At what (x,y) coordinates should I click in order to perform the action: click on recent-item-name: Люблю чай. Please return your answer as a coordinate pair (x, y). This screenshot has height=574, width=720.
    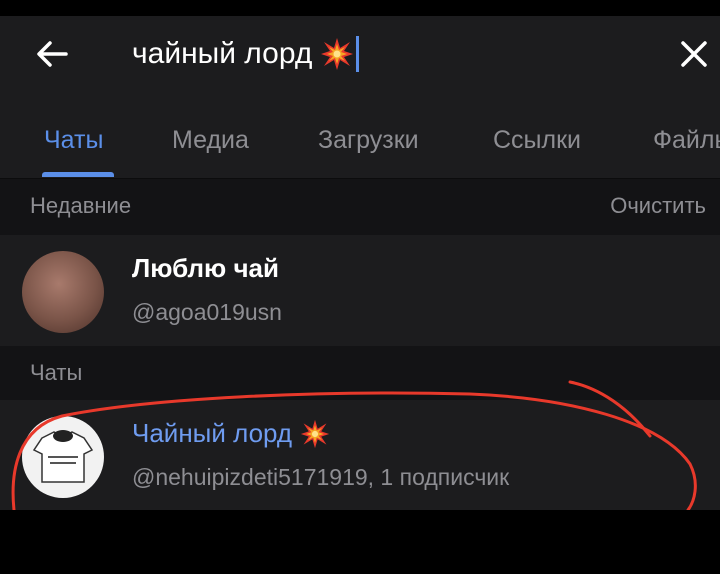
    Looking at the image, I should click on (205, 268).